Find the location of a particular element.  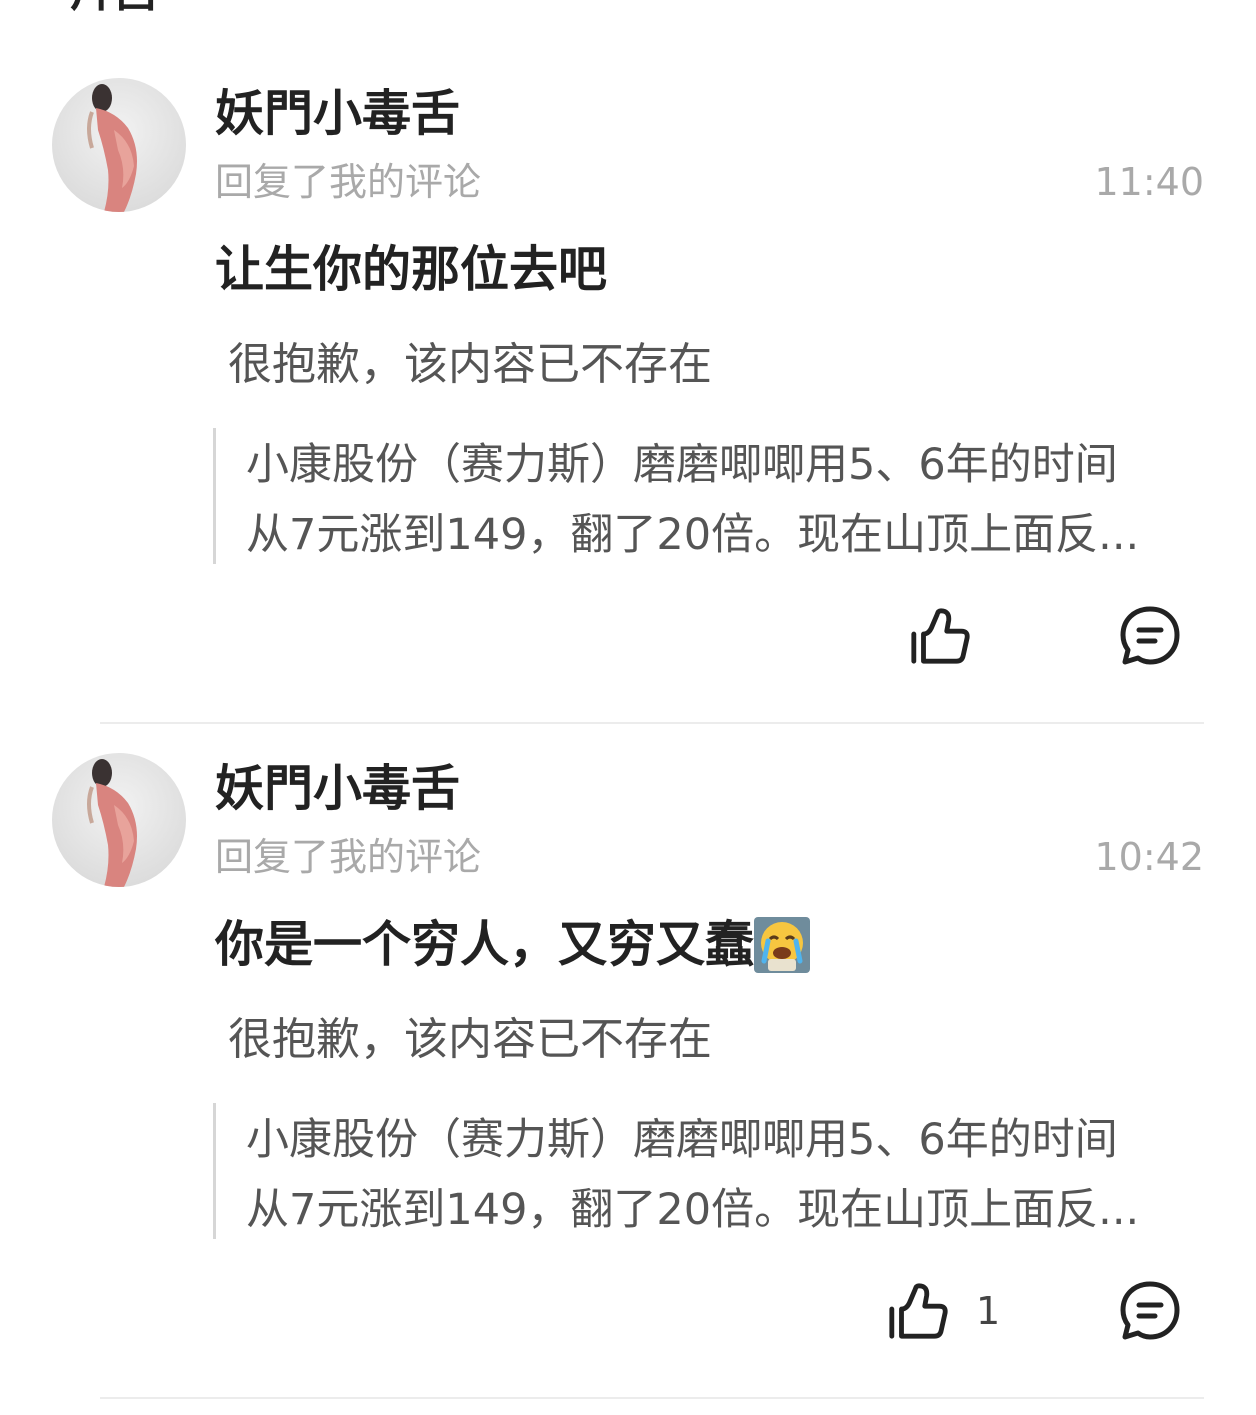

reply-text: 你是一个穷人，又穷又蠢 is located at coordinates (513, 945).